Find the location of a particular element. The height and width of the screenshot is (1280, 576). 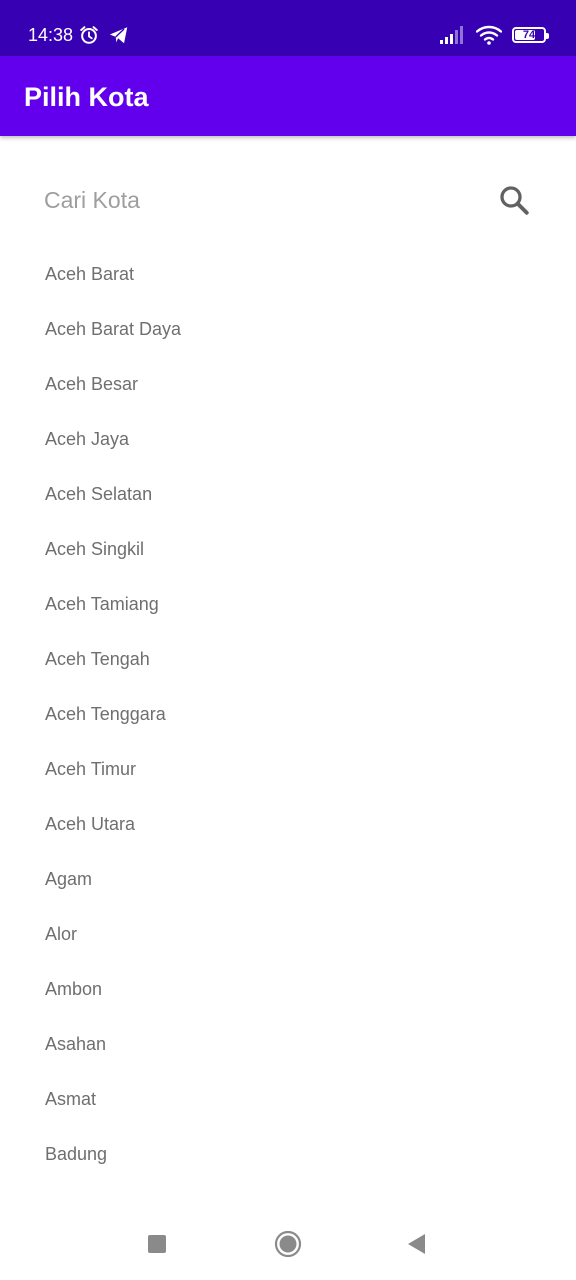

list-item: Asmat is located at coordinates (288, 1099).